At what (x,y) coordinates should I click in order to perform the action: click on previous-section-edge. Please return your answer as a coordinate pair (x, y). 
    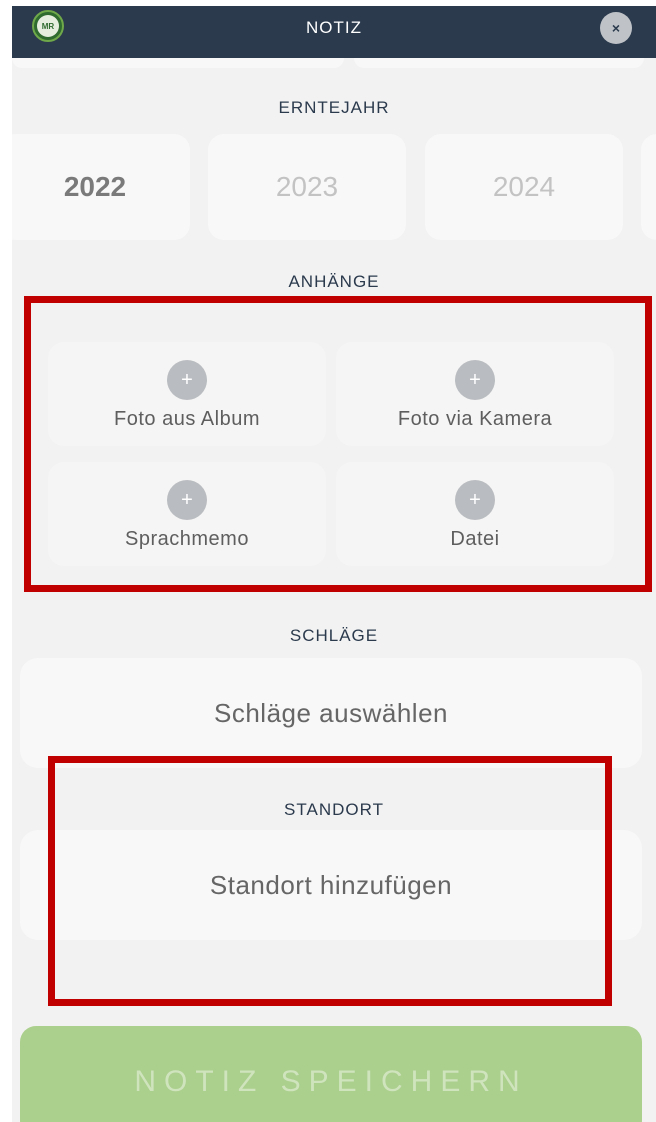
    Looking at the image, I should click on (334, 64).